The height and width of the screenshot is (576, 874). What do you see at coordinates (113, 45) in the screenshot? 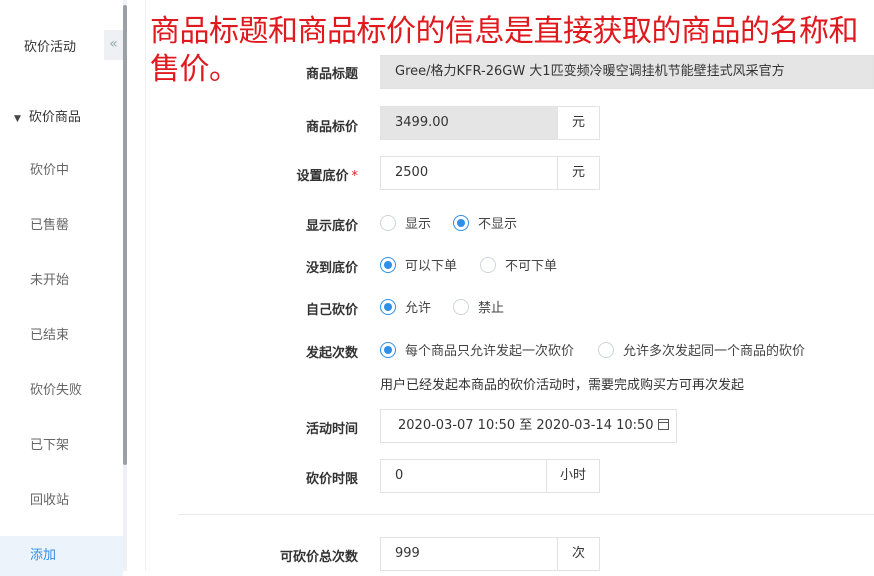
I see `collapse-sidebar-icon: «` at bounding box center [113, 45].